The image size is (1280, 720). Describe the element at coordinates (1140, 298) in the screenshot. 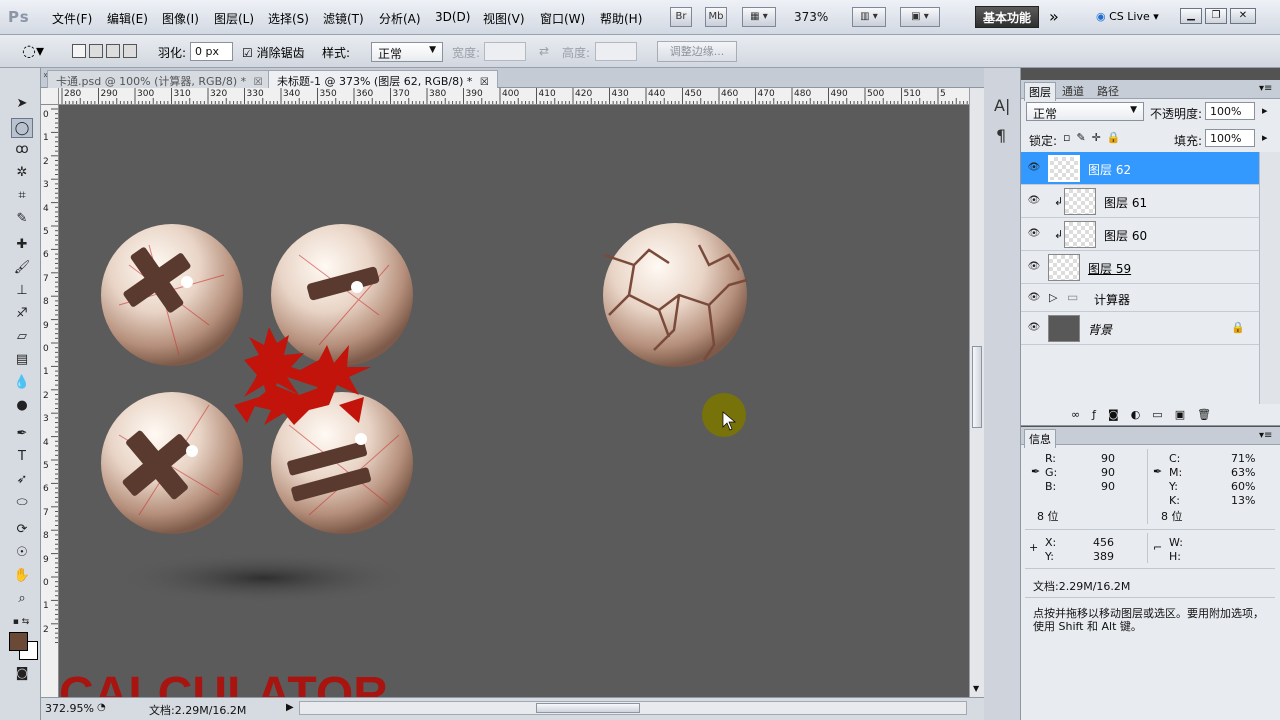

I see `layer-group-calculator: 👁 ▷ ▭ 计算器` at that location.